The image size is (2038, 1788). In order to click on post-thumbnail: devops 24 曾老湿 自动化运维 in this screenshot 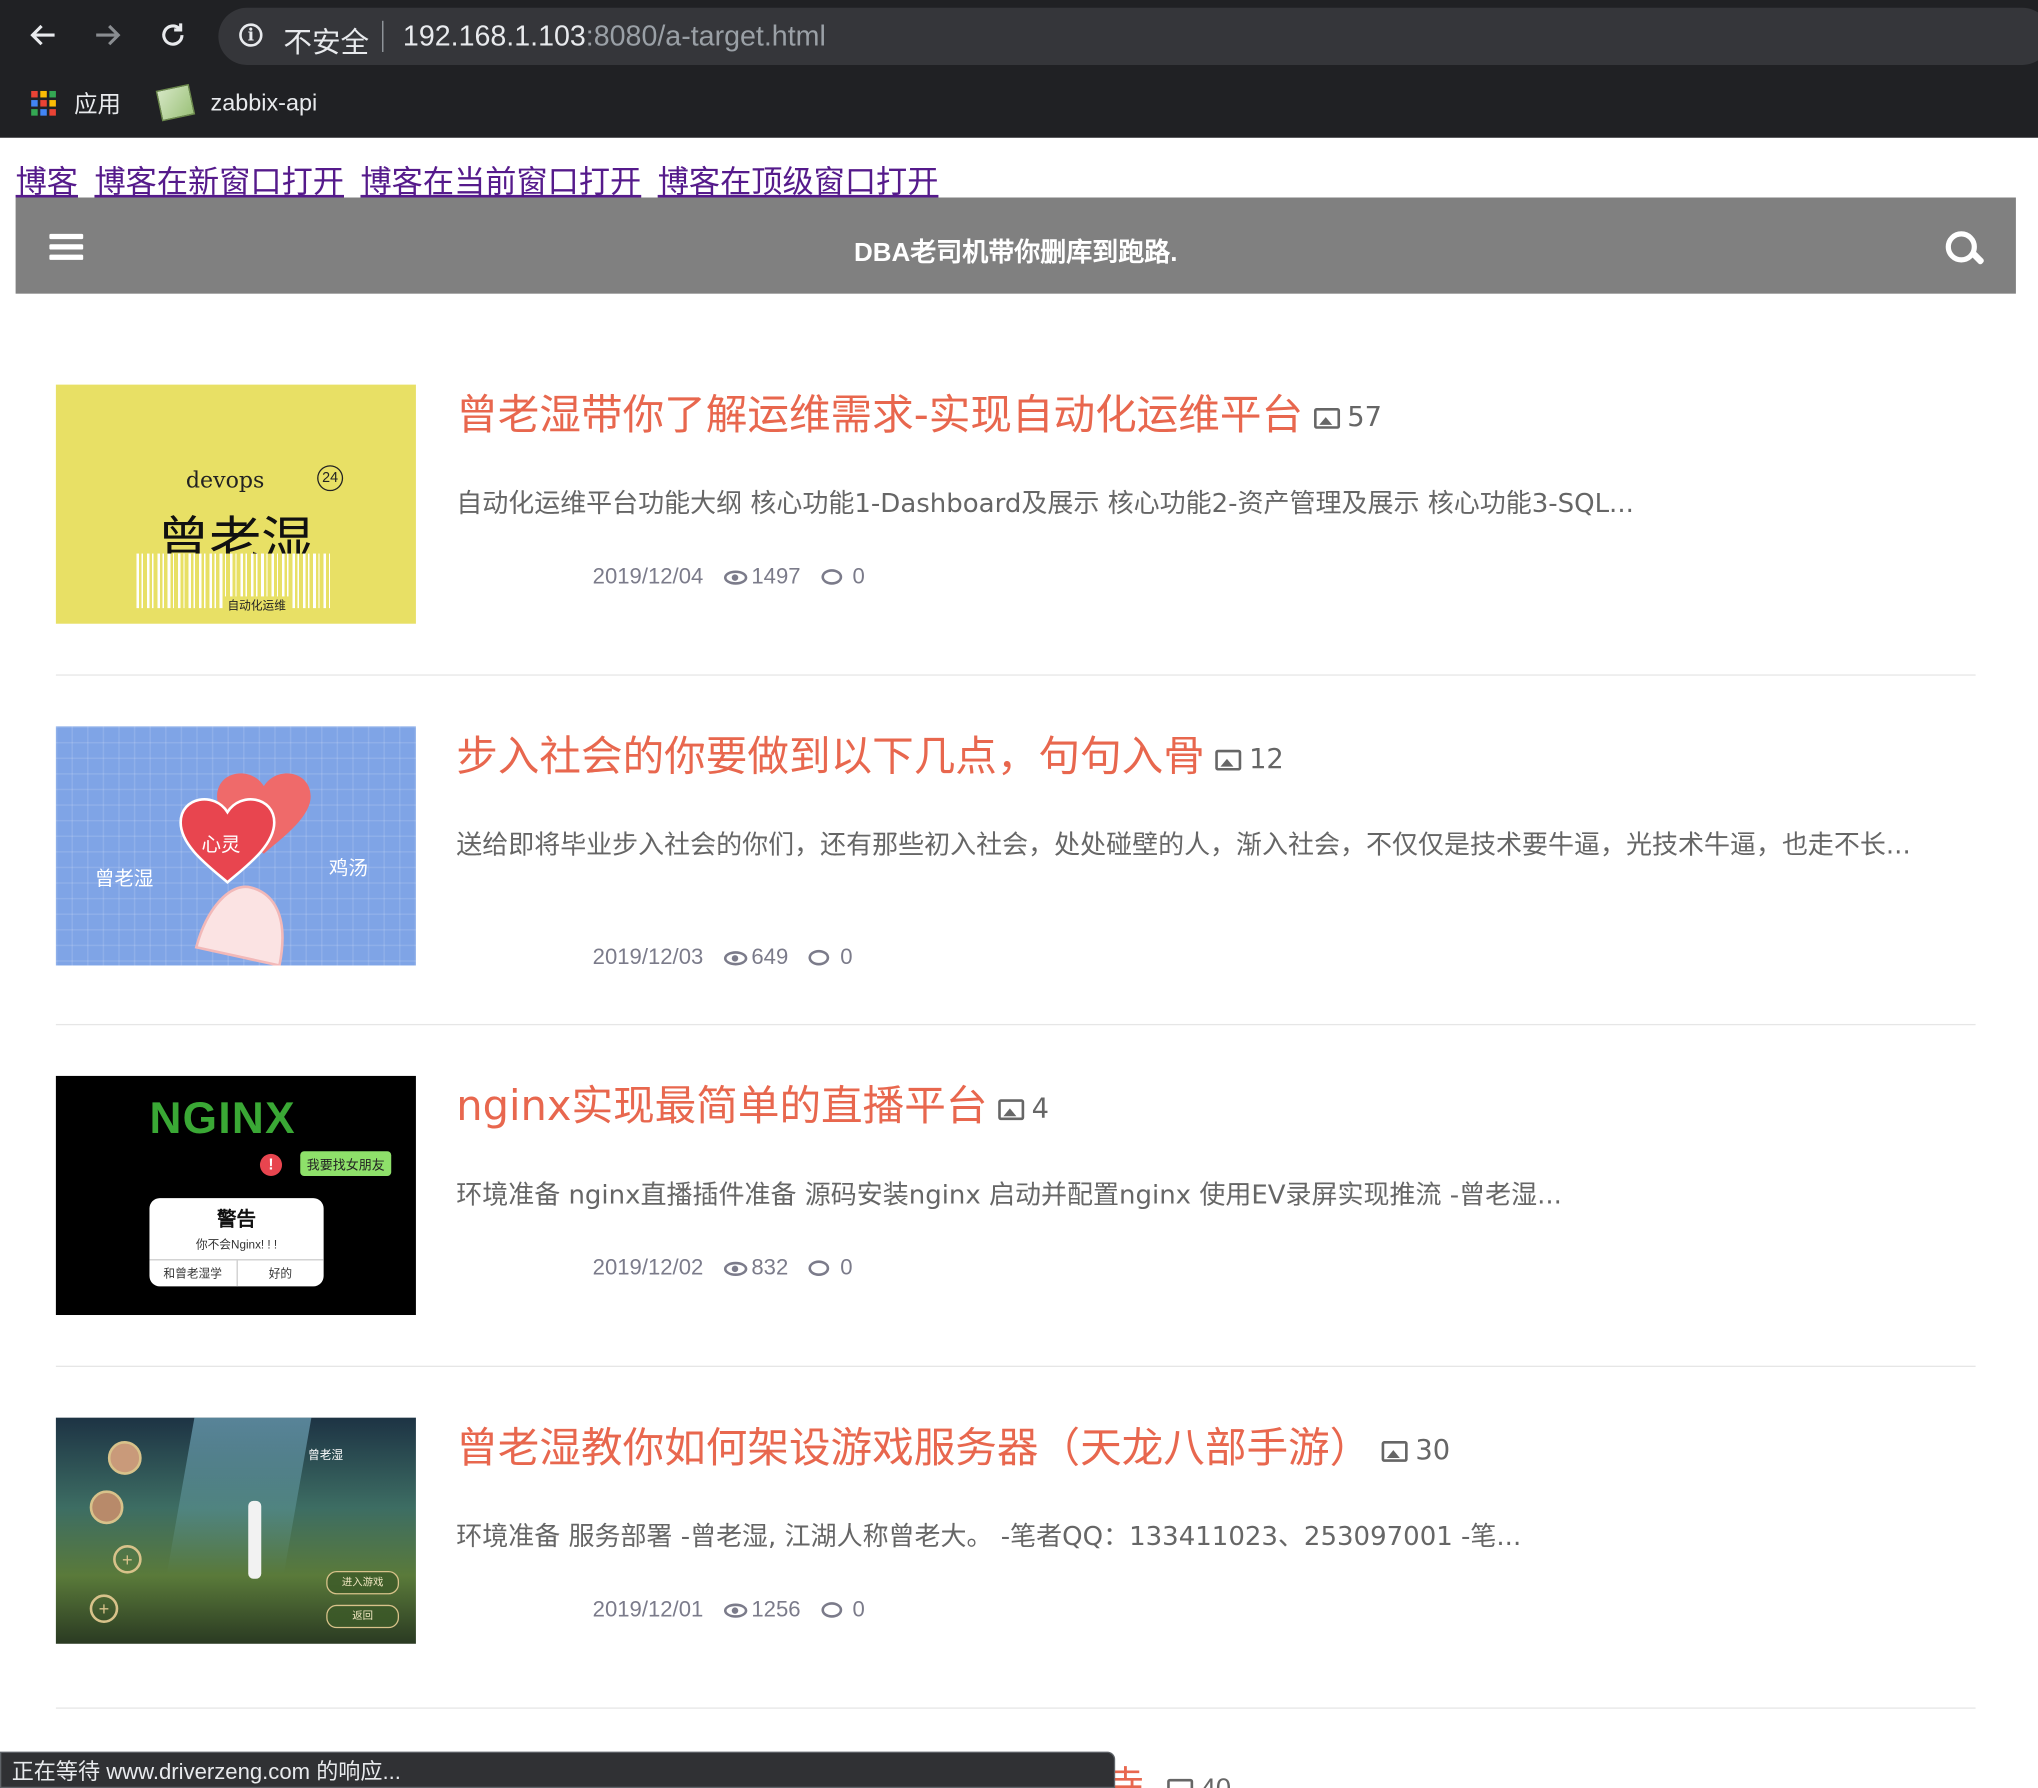, I will do `click(235, 504)`.